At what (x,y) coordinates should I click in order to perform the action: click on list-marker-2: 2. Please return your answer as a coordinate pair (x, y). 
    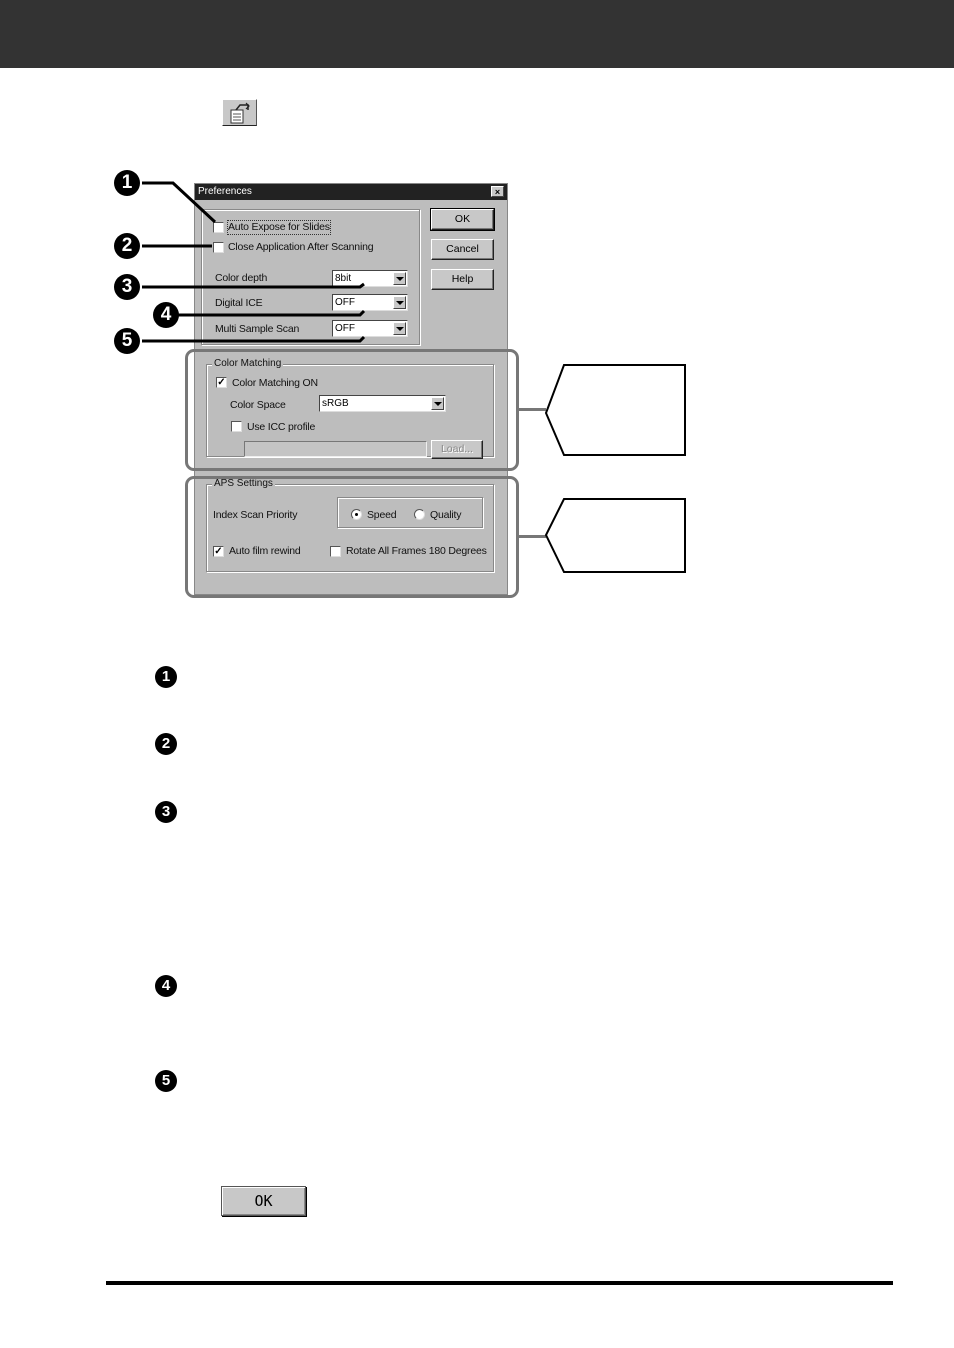
    Looking at the image, I should click on (166, 744).